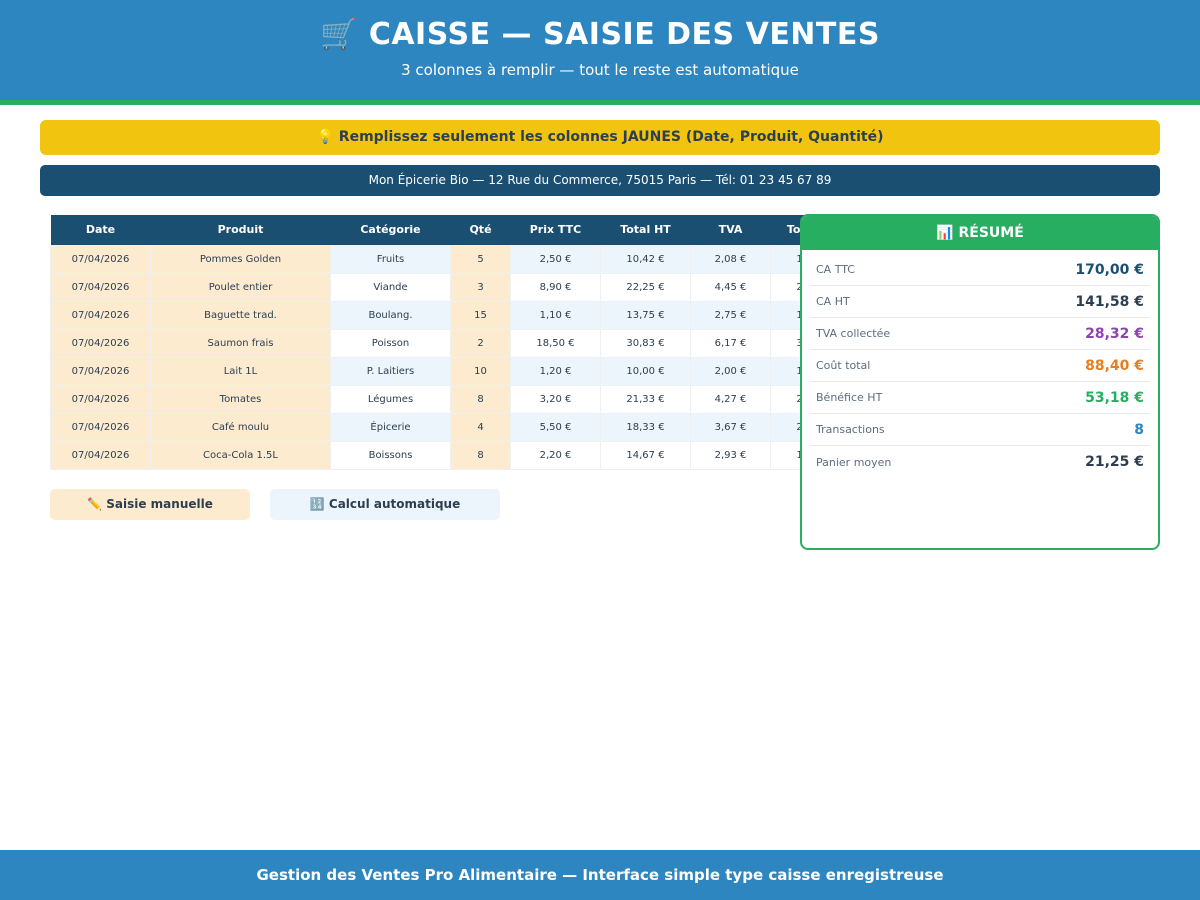 This screenshot has width=1200, height=900. I want to click on page-title: 🛒 CAISSE — SAISIE DES VENTES, so click(600, 34).